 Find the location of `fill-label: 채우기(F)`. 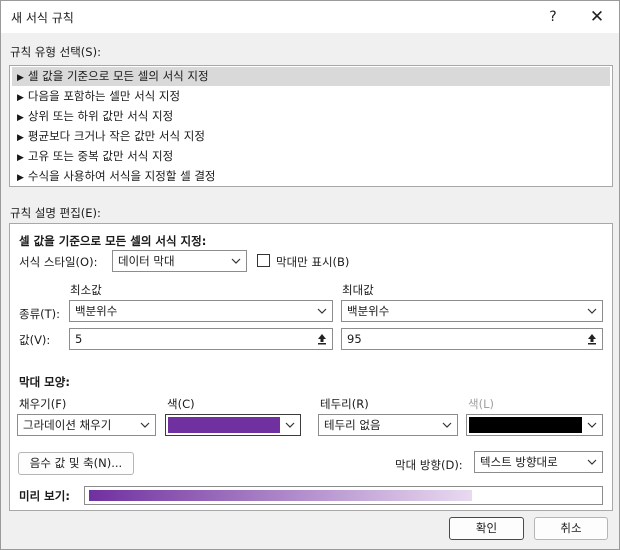

fill-label: 채우기(F) is located at coordinates (43, 404).